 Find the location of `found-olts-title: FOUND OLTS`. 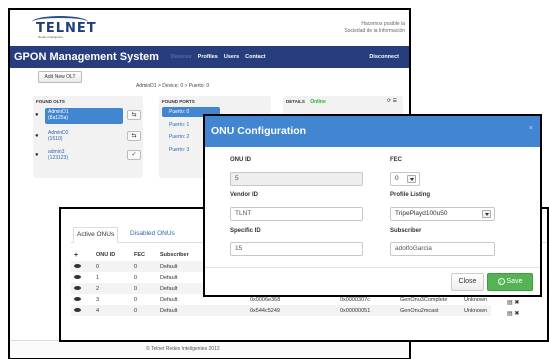

found-olts-title: FOUND OLTS is located at coordinates (50, 101).